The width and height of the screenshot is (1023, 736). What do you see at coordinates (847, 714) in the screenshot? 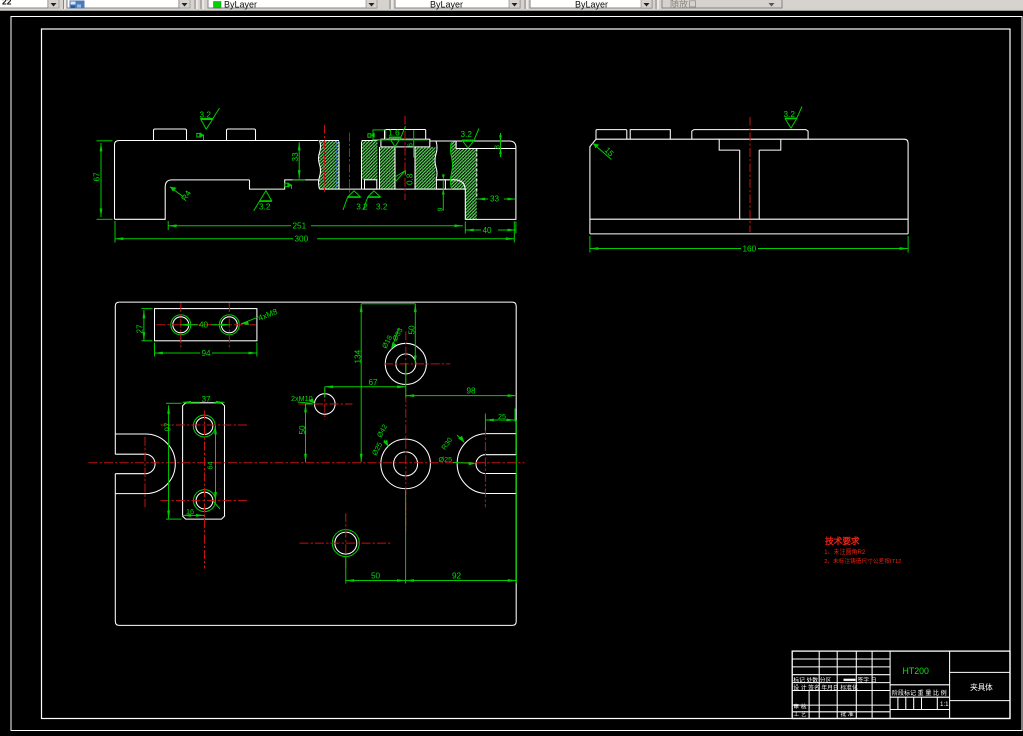
I see `svg-text: 批 准` at bounding box center [847, 714].